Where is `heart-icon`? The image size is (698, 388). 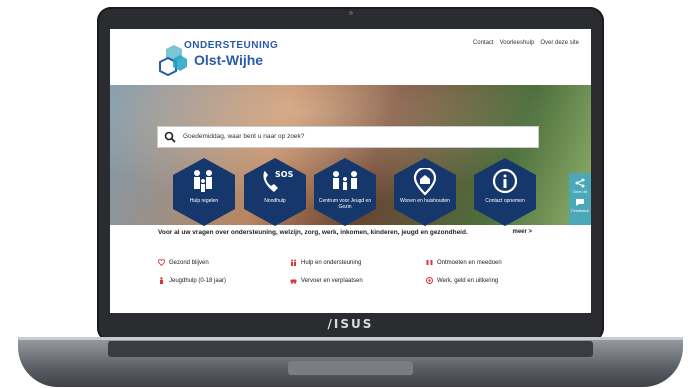 heart-icon is located at coordinates (161, 262).